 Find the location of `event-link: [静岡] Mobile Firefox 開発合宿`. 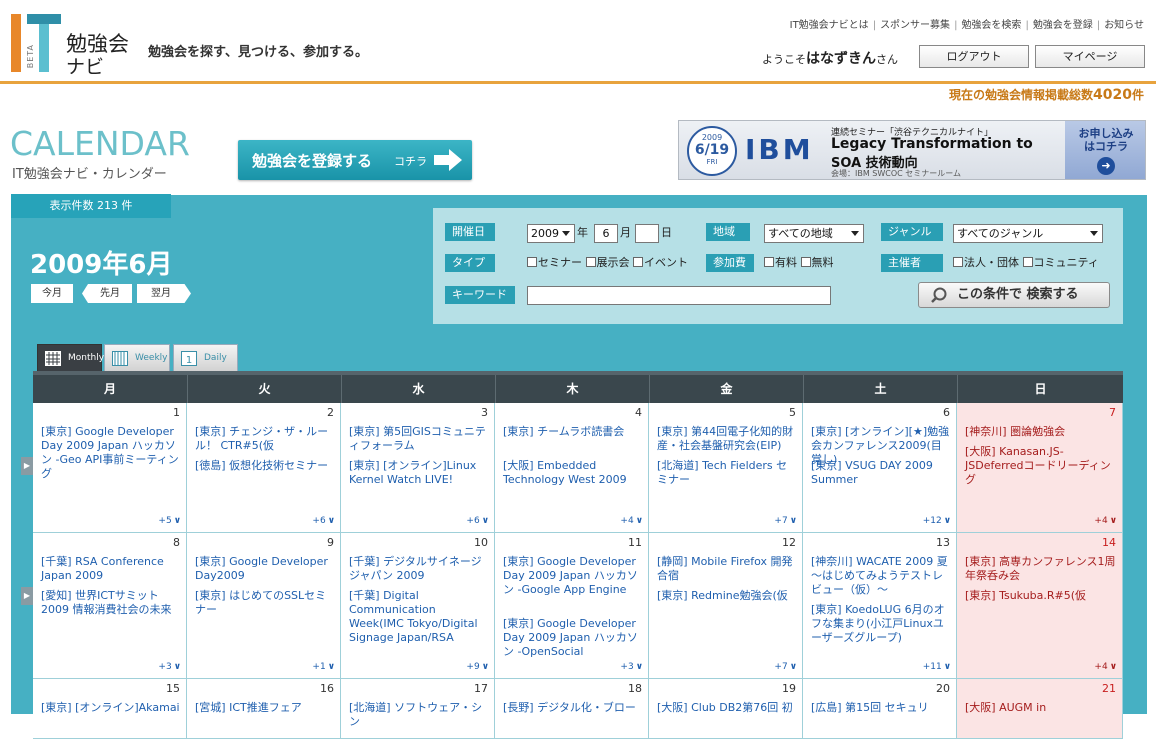

event-link: [静岡] Mobile Firefox 開発合宿 is located at coordinates (727, 569).